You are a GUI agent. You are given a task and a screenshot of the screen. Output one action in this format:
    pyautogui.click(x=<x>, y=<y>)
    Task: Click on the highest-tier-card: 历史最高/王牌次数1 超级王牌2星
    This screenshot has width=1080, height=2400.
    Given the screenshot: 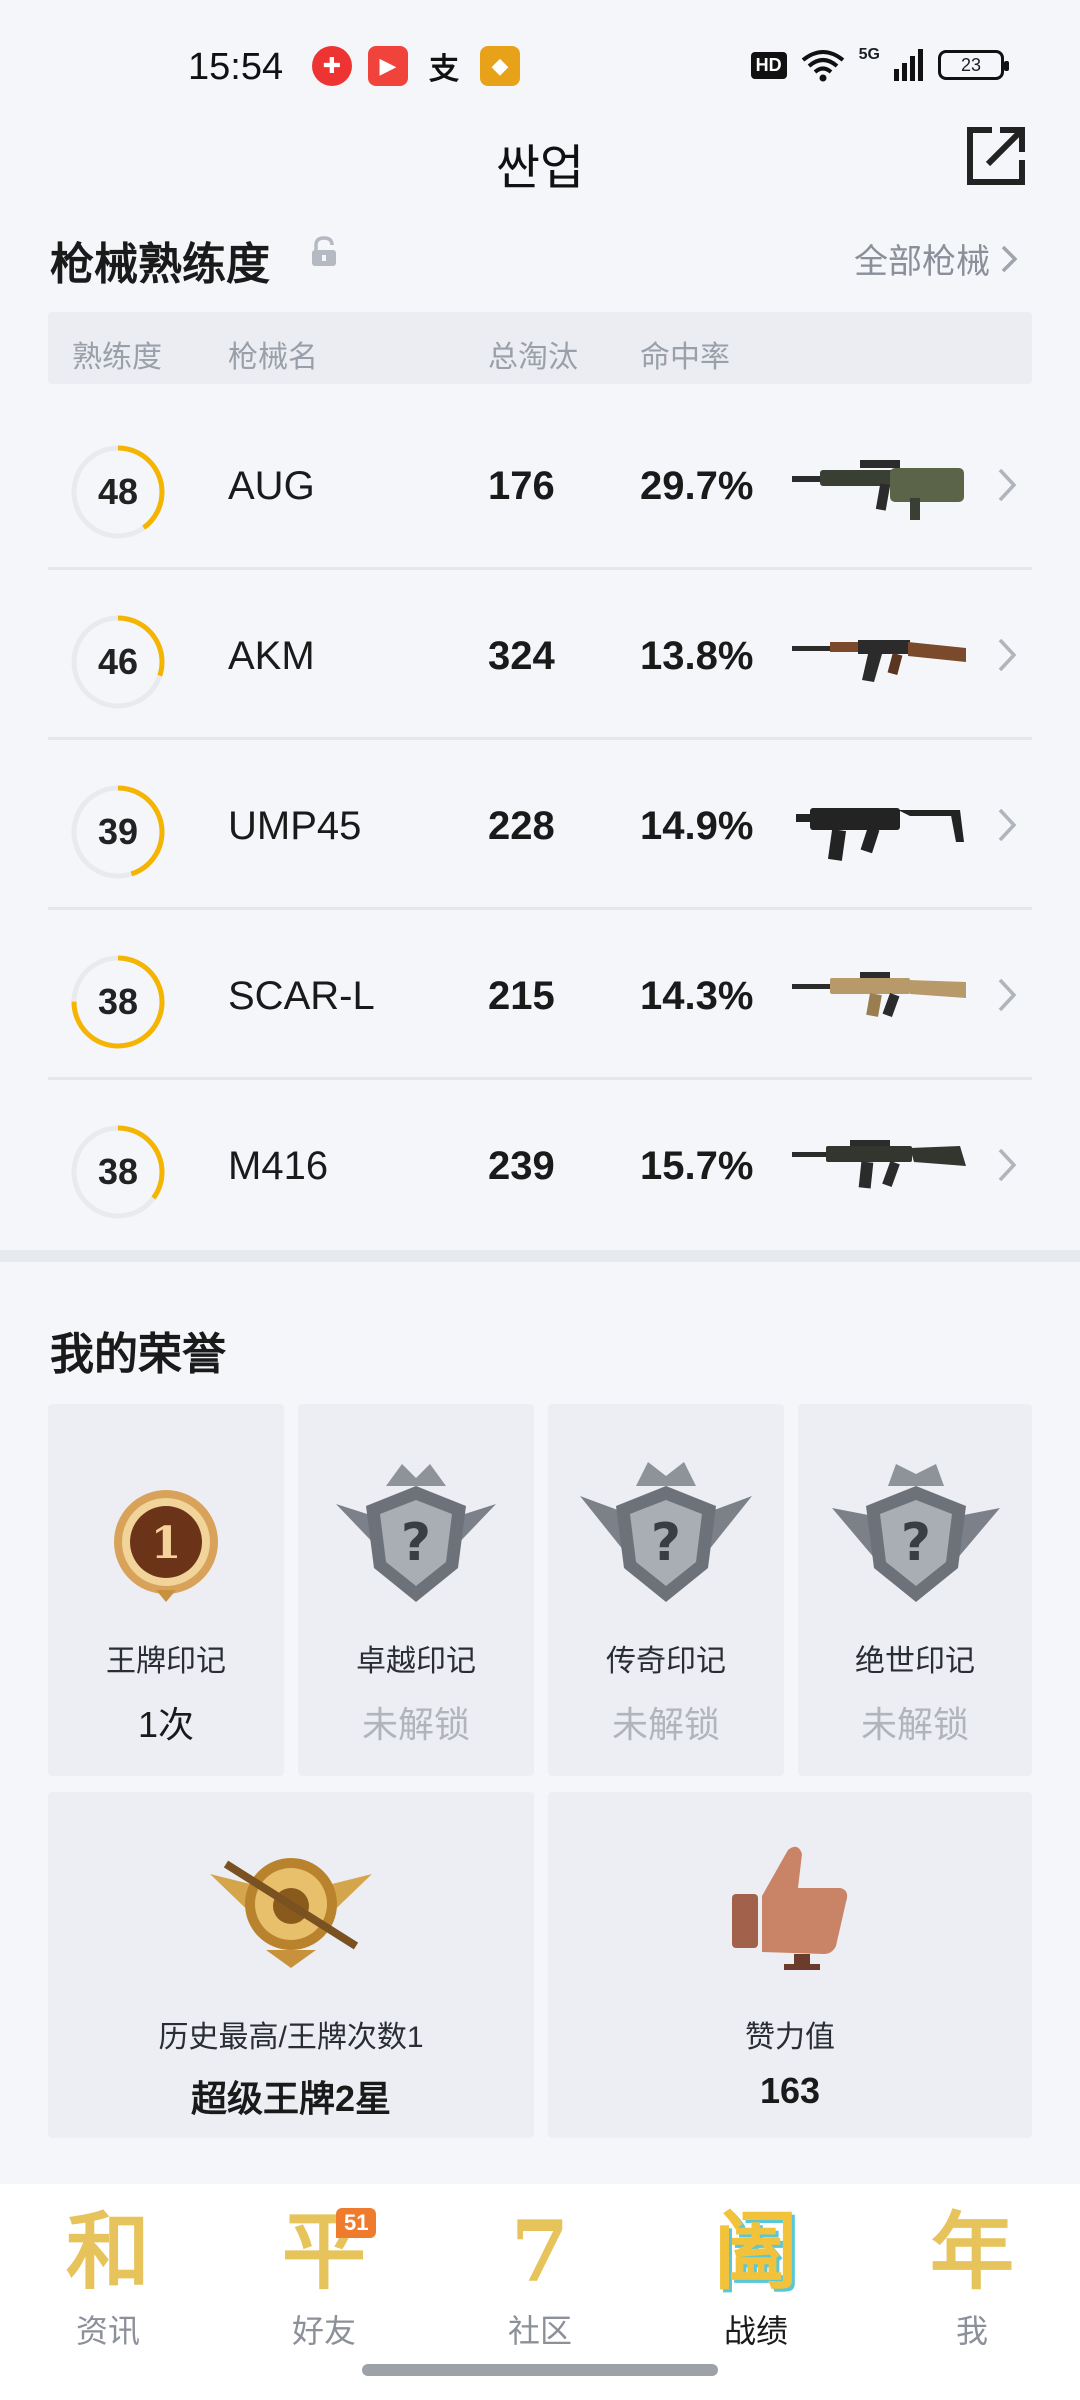 What is the action you would take?
    pyautogui.click(x=291, y=1965)
    